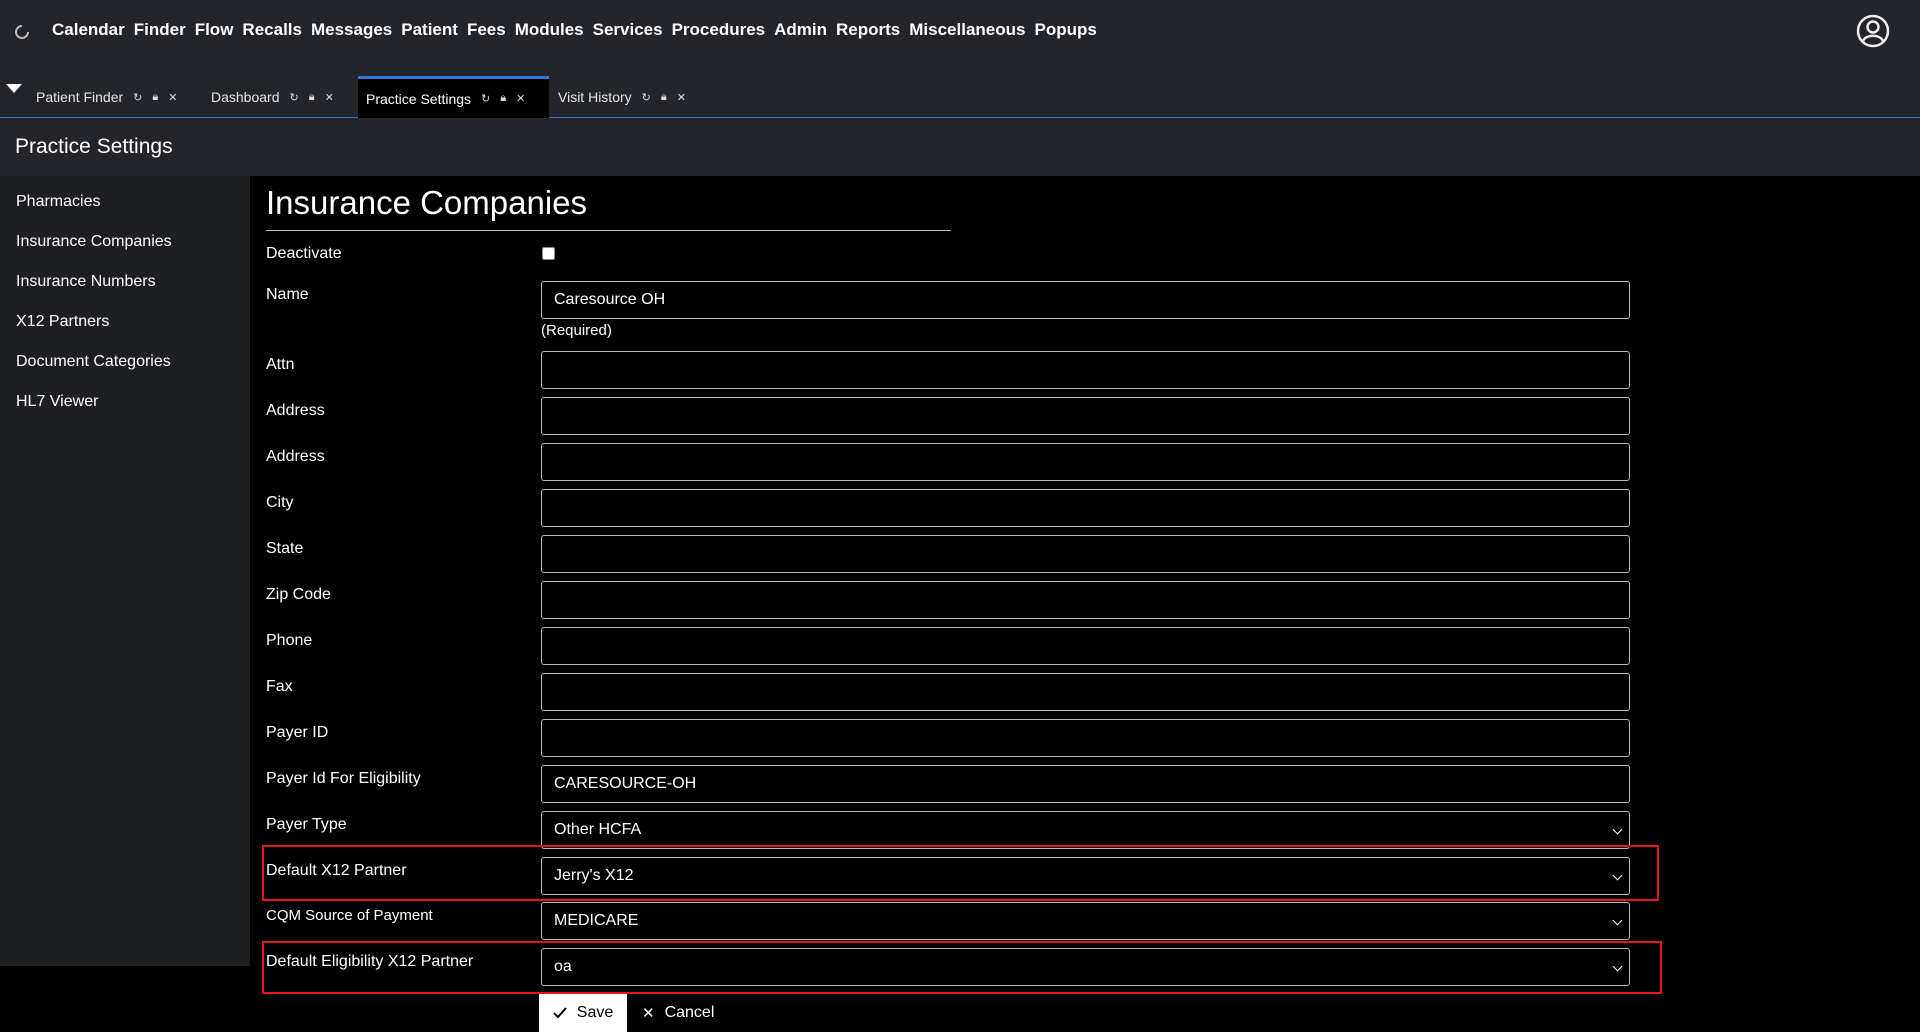 This screenshot has width=1920, height=1032. I want to click on page-header: Practice Settings, so click(960, 147).